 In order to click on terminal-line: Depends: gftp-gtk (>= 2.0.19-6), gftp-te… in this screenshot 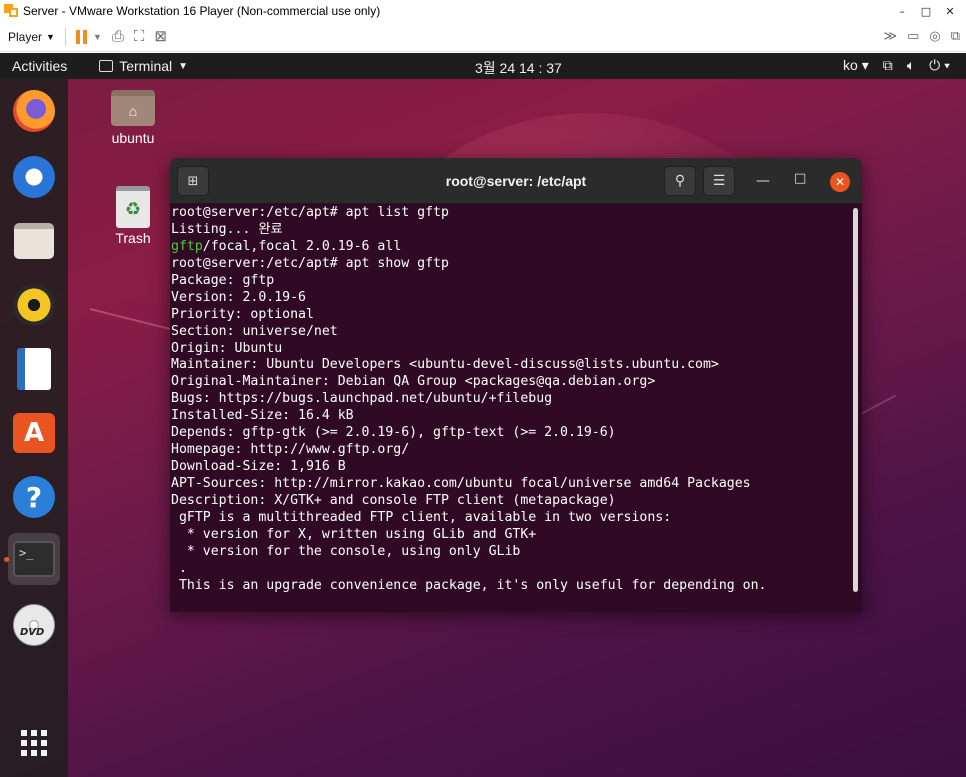, I will do `click(393, 433)`.